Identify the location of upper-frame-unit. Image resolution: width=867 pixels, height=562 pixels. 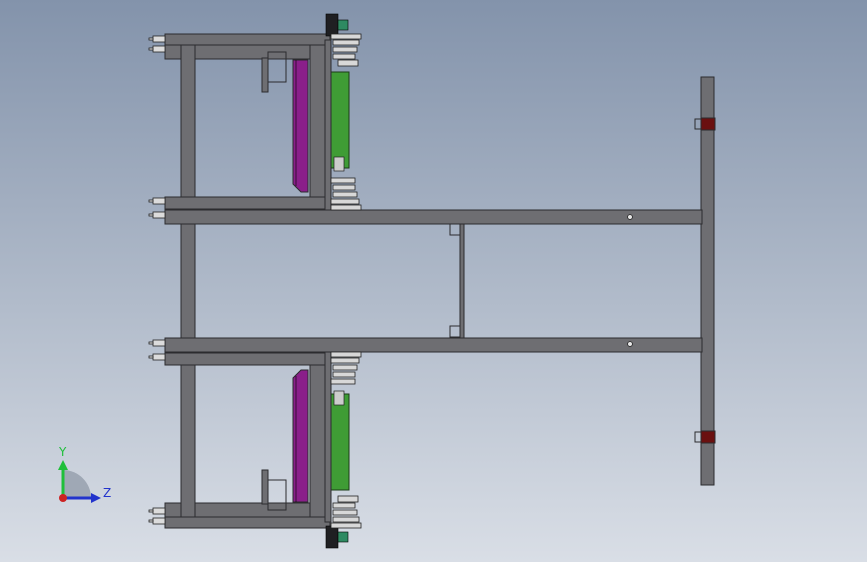
(263, 112).